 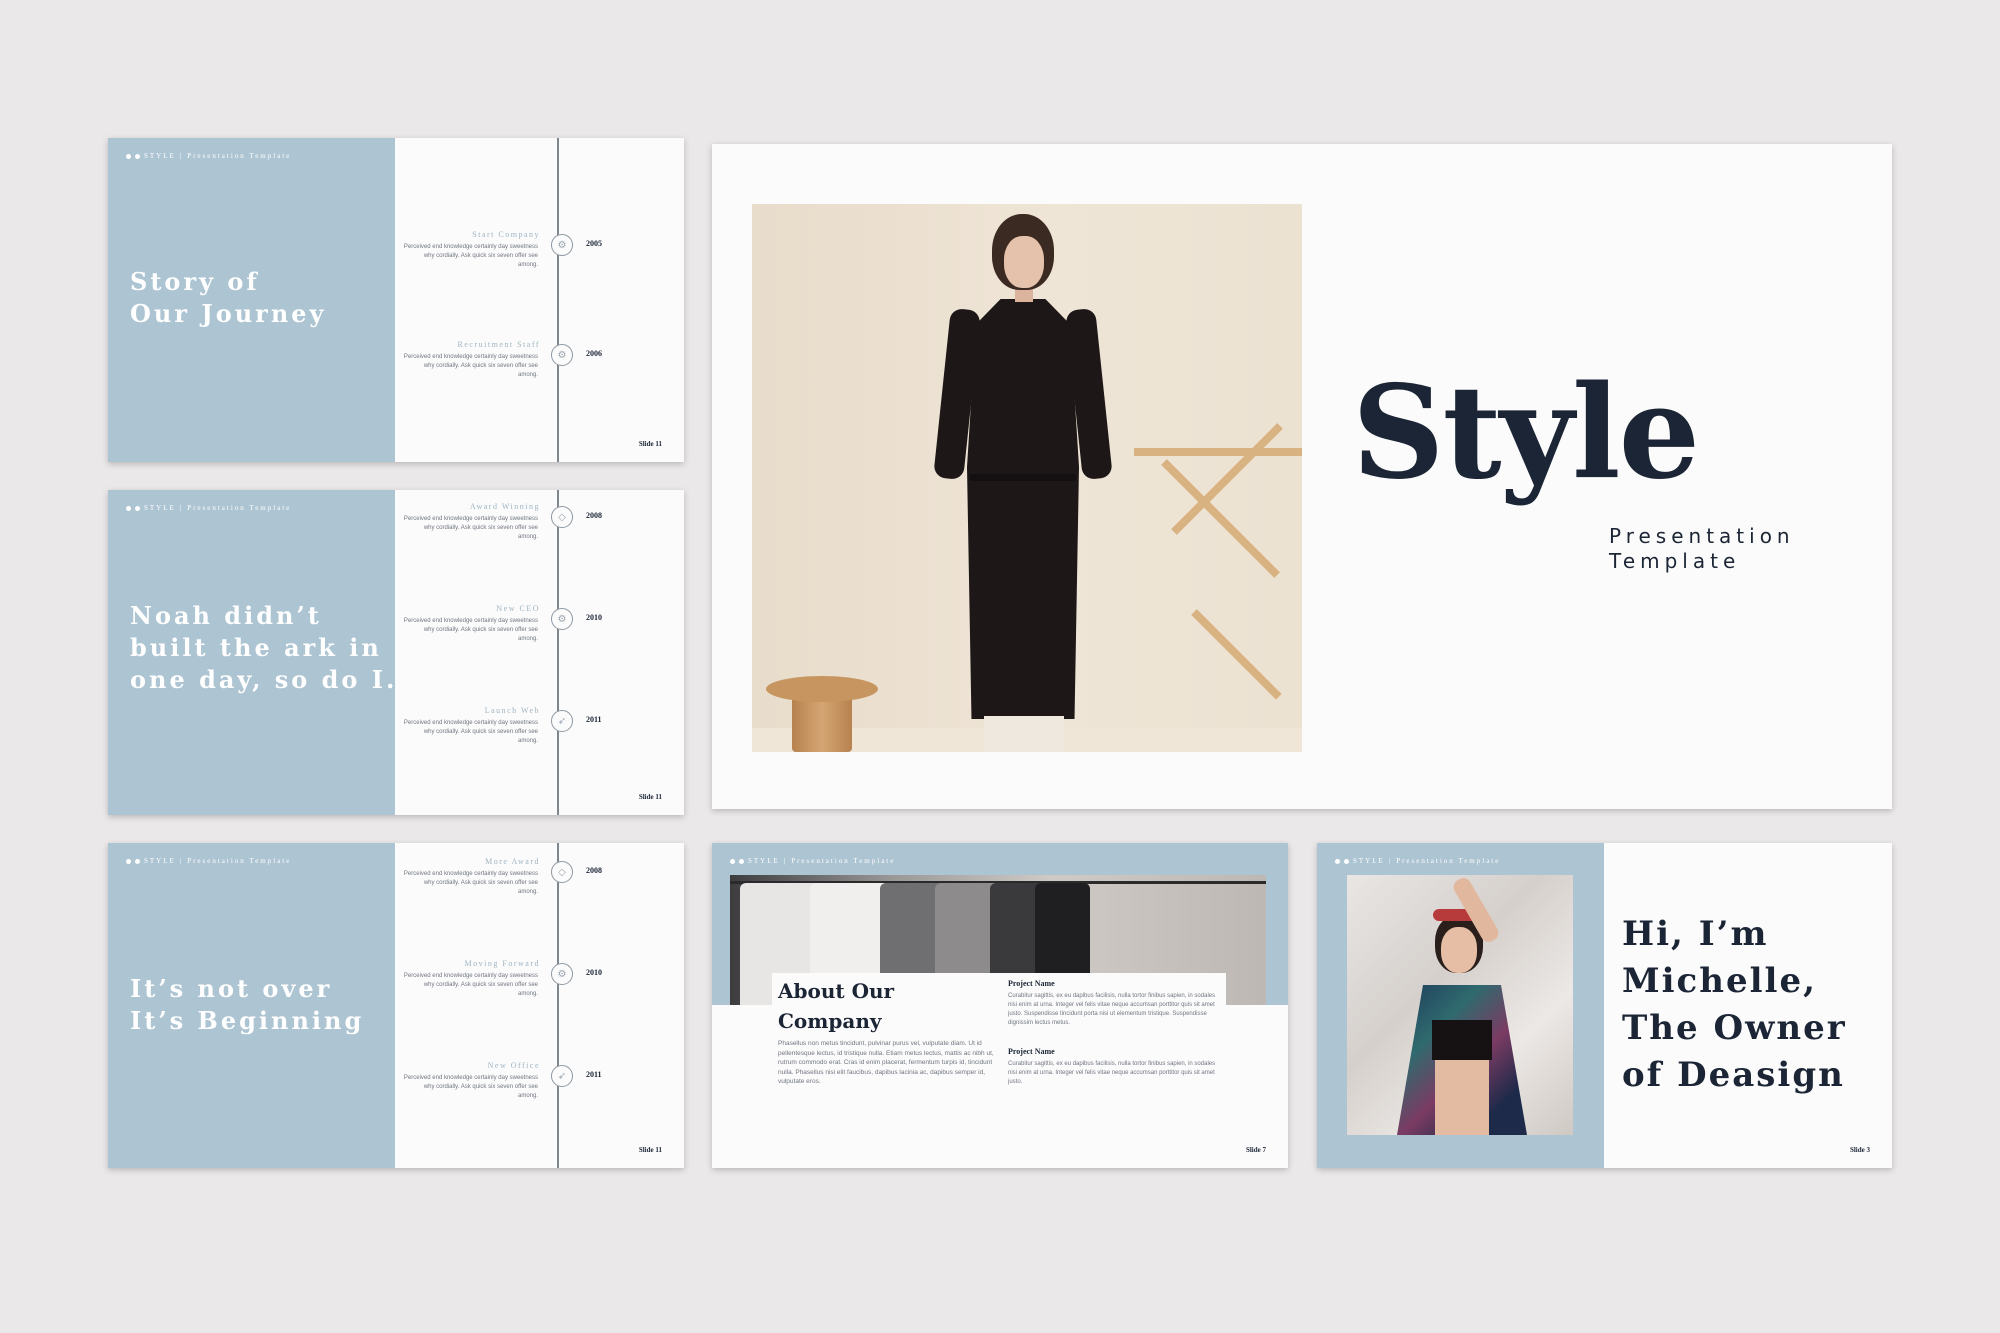 I want to click on cover-title: Style, so click(x=1526, y=433).